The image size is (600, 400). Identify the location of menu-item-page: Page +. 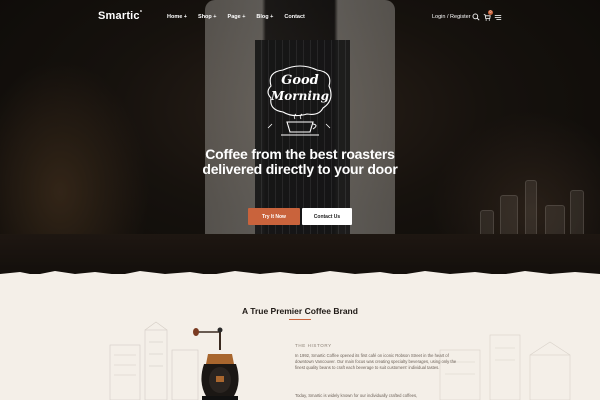
(237, 17).